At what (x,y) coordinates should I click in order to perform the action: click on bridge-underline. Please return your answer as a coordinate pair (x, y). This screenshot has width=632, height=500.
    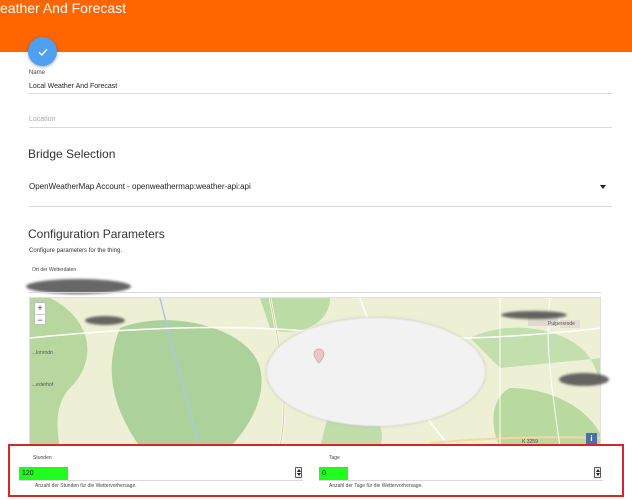
    Looking at the image, I should click on (320, 206).